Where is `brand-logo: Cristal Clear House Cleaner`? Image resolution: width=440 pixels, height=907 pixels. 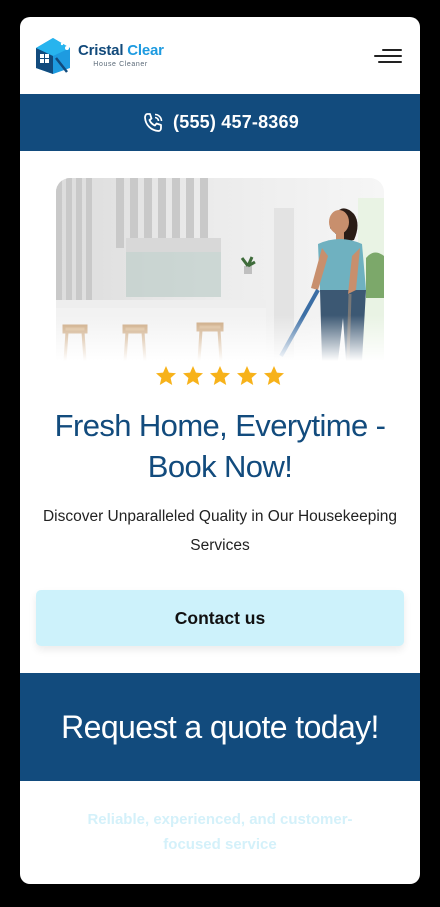 brand-logo: Cristal Clear House Cleaner is located at coordinates (99, 56).